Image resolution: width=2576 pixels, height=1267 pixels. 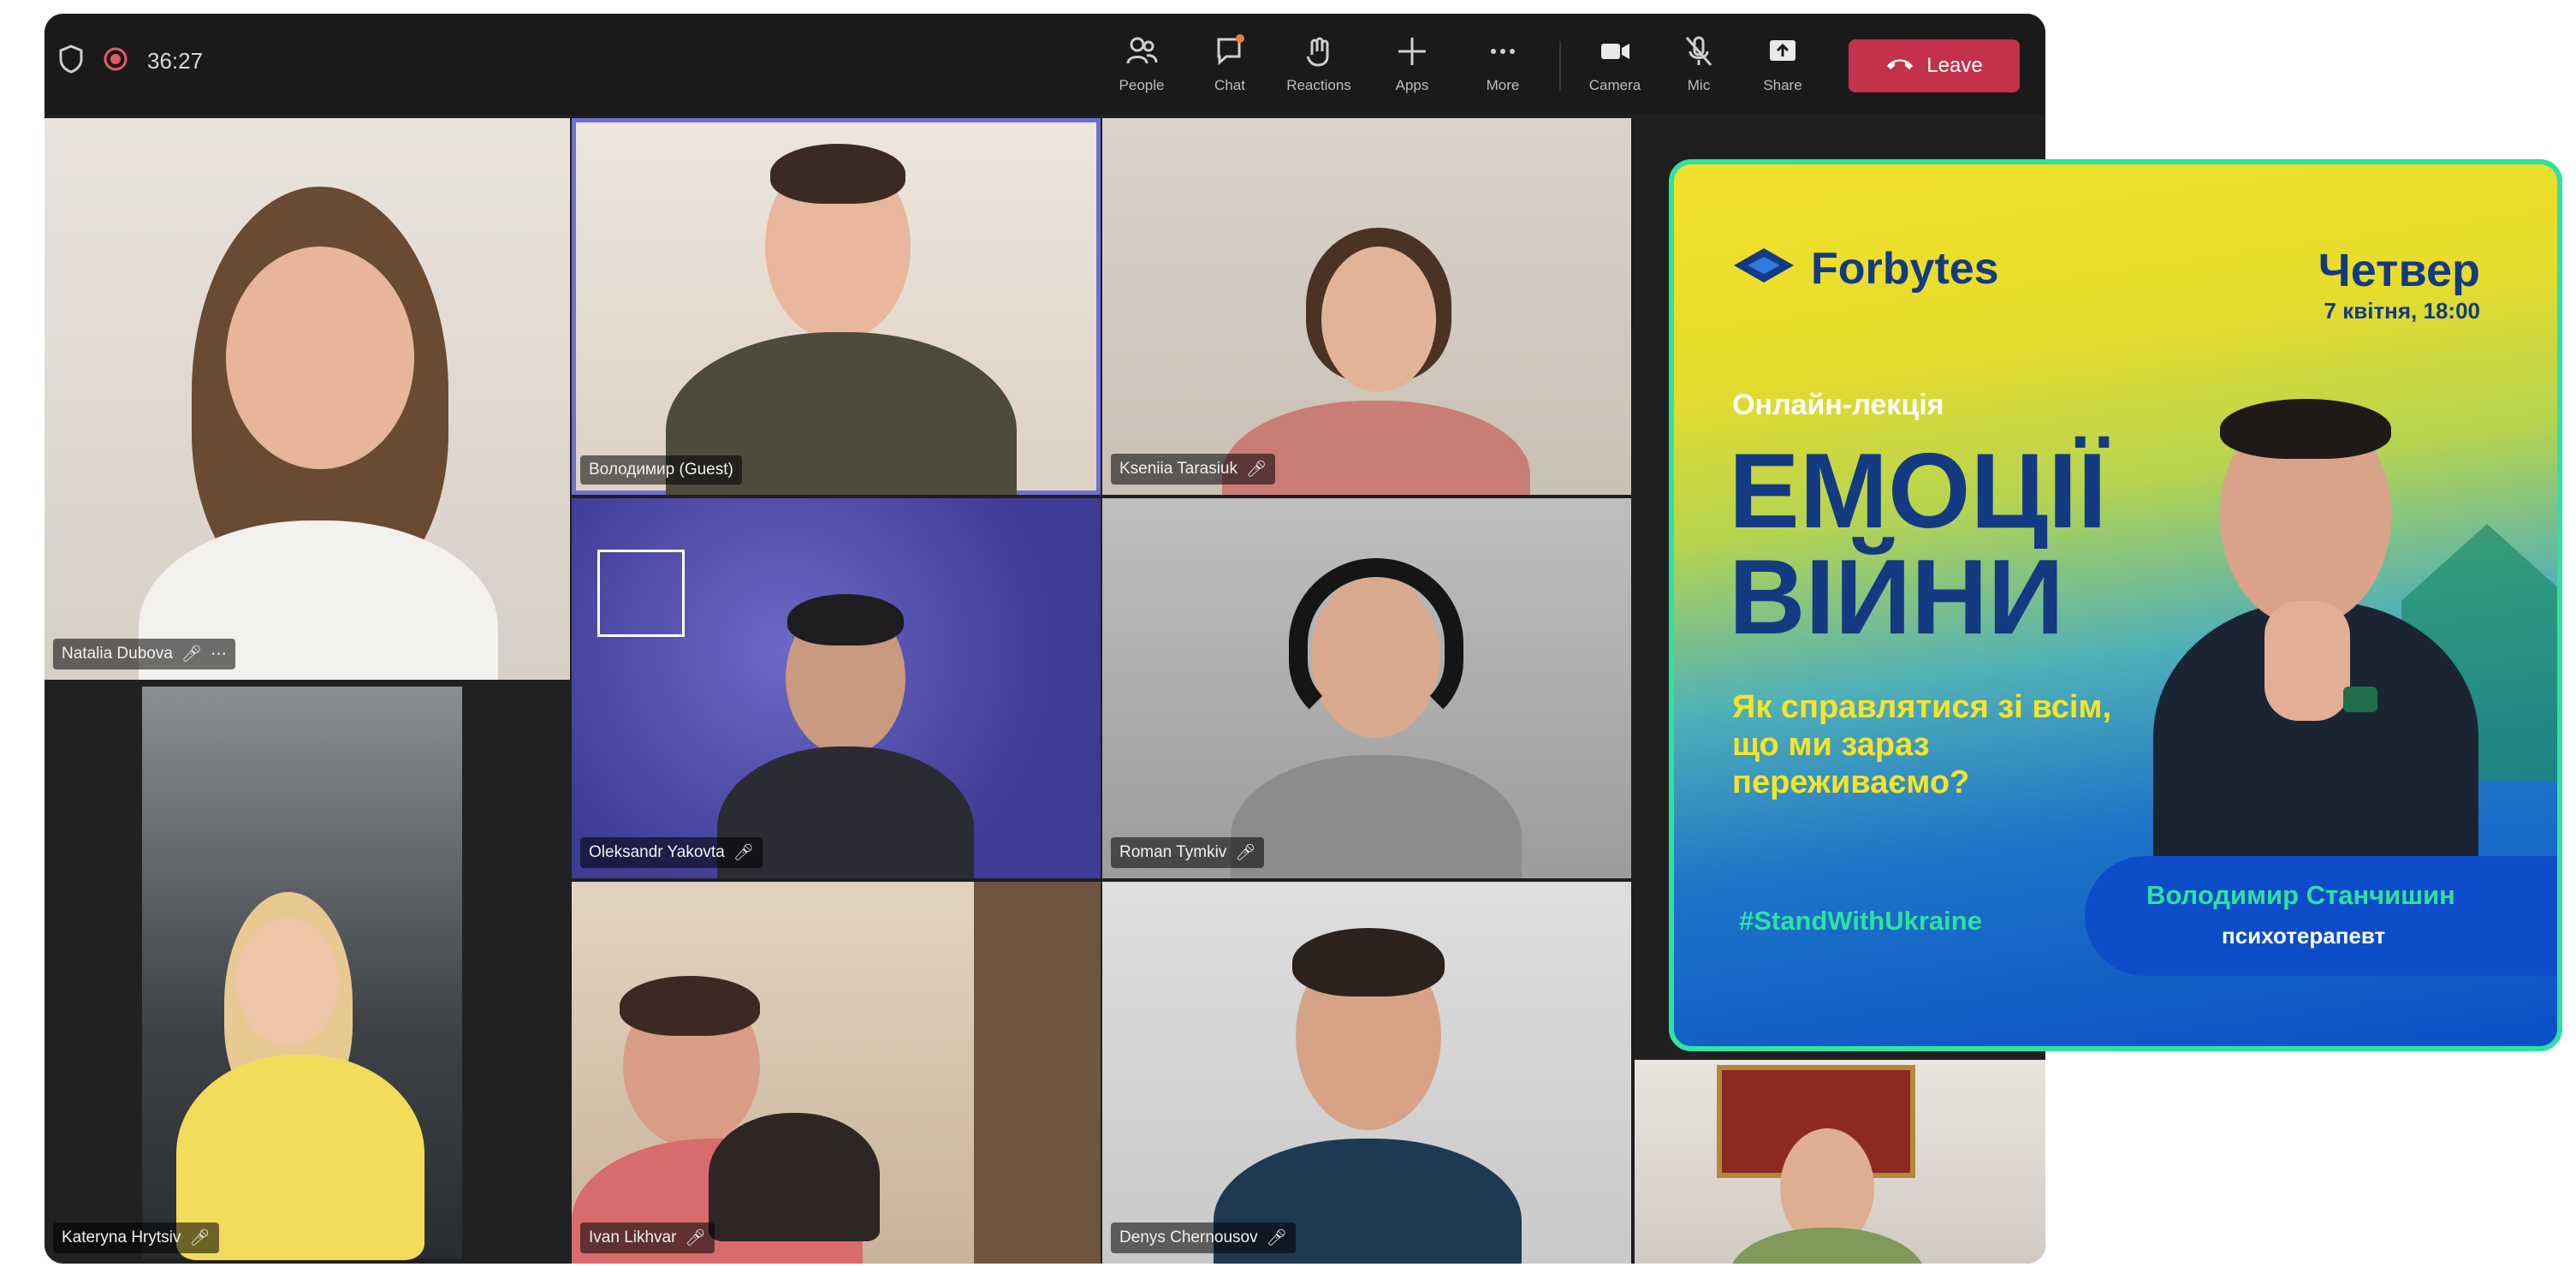 What do you see at coordinates (657, 852) in the screenshot?
I see `participant-name: Oleksandr Yakovta` at bounding box center [657, 852].